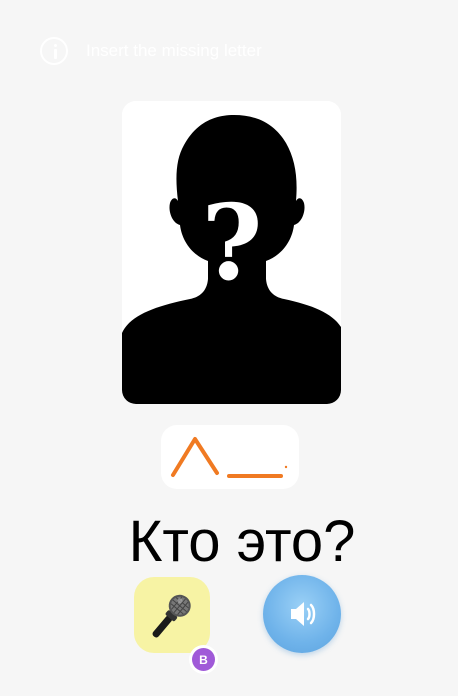 The width and height of the screenshot is (458, 696). I want to click on badge-letter: B, so click(203, 659).